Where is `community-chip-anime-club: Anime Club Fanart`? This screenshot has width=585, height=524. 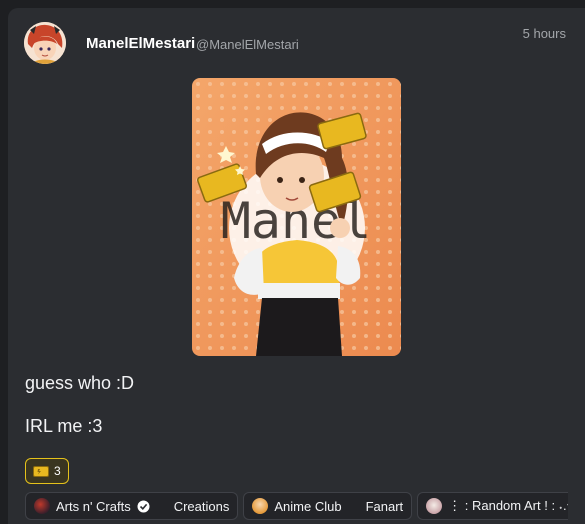 community-chip-anime-club: Anime Club Fanart is located at coordinates (328, 506).